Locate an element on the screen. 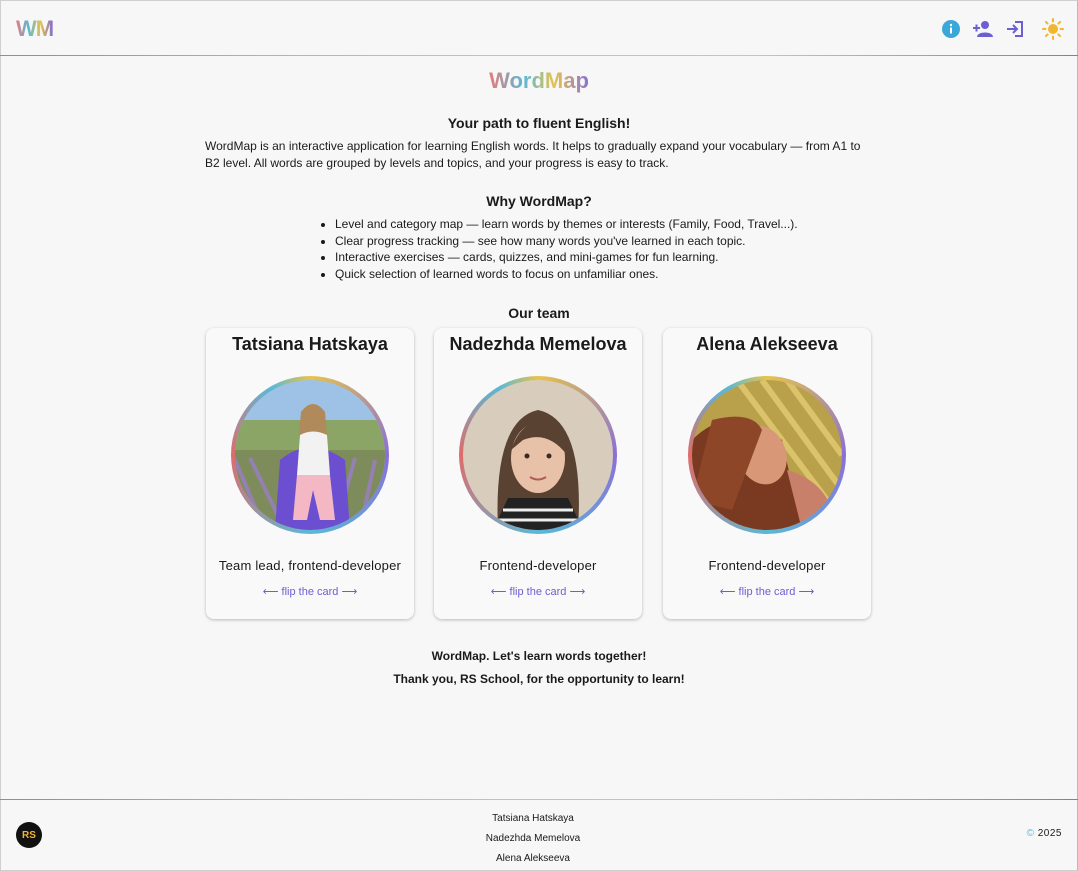 The width and height of the screenshot is (1078, 871). footer-name-link: Alena Alekseeva is located at coordinates (533, 859).